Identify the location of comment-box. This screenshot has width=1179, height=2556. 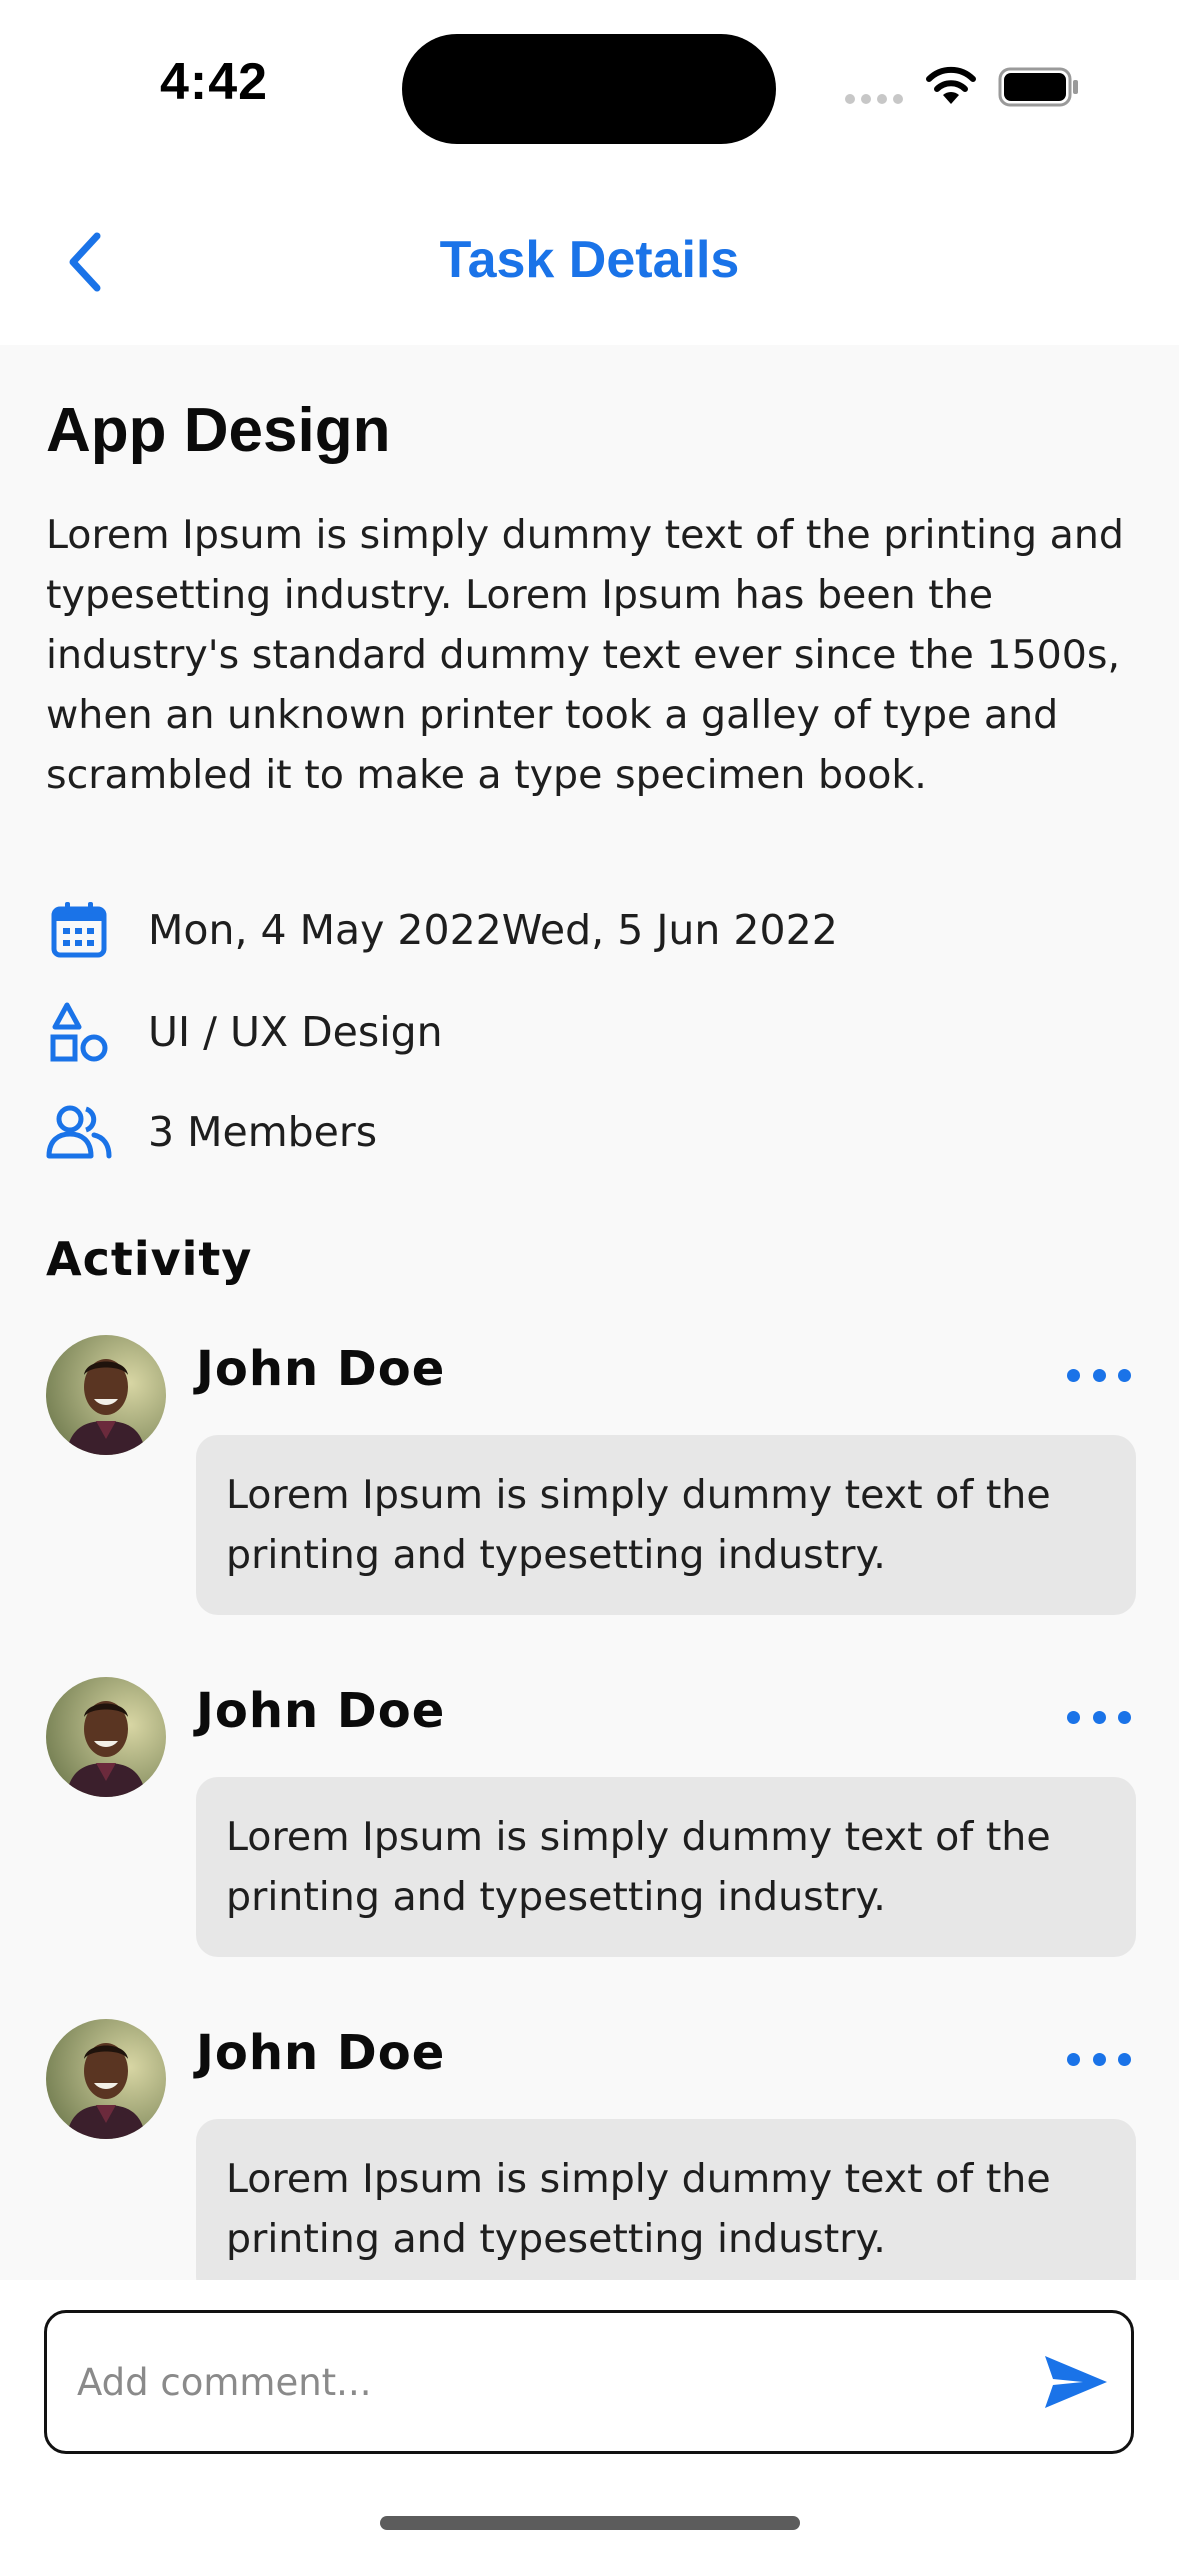
(589, 2382).